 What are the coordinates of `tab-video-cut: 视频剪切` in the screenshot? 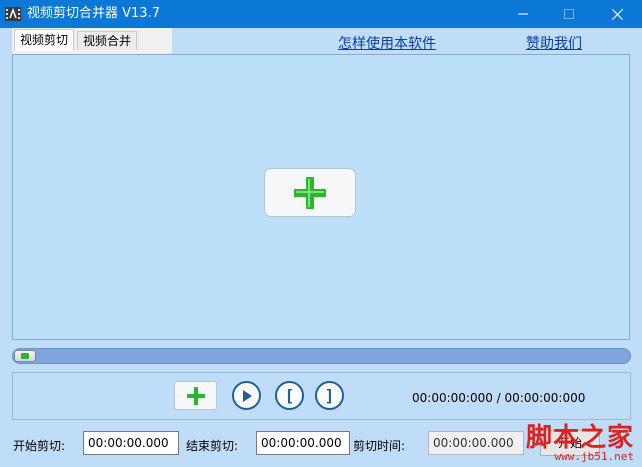 It's located at (44, 40).